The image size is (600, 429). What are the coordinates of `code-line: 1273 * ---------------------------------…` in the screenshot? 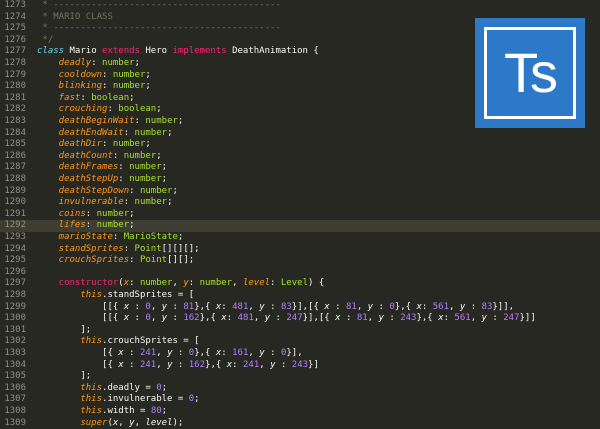 It's located at (300, 6).